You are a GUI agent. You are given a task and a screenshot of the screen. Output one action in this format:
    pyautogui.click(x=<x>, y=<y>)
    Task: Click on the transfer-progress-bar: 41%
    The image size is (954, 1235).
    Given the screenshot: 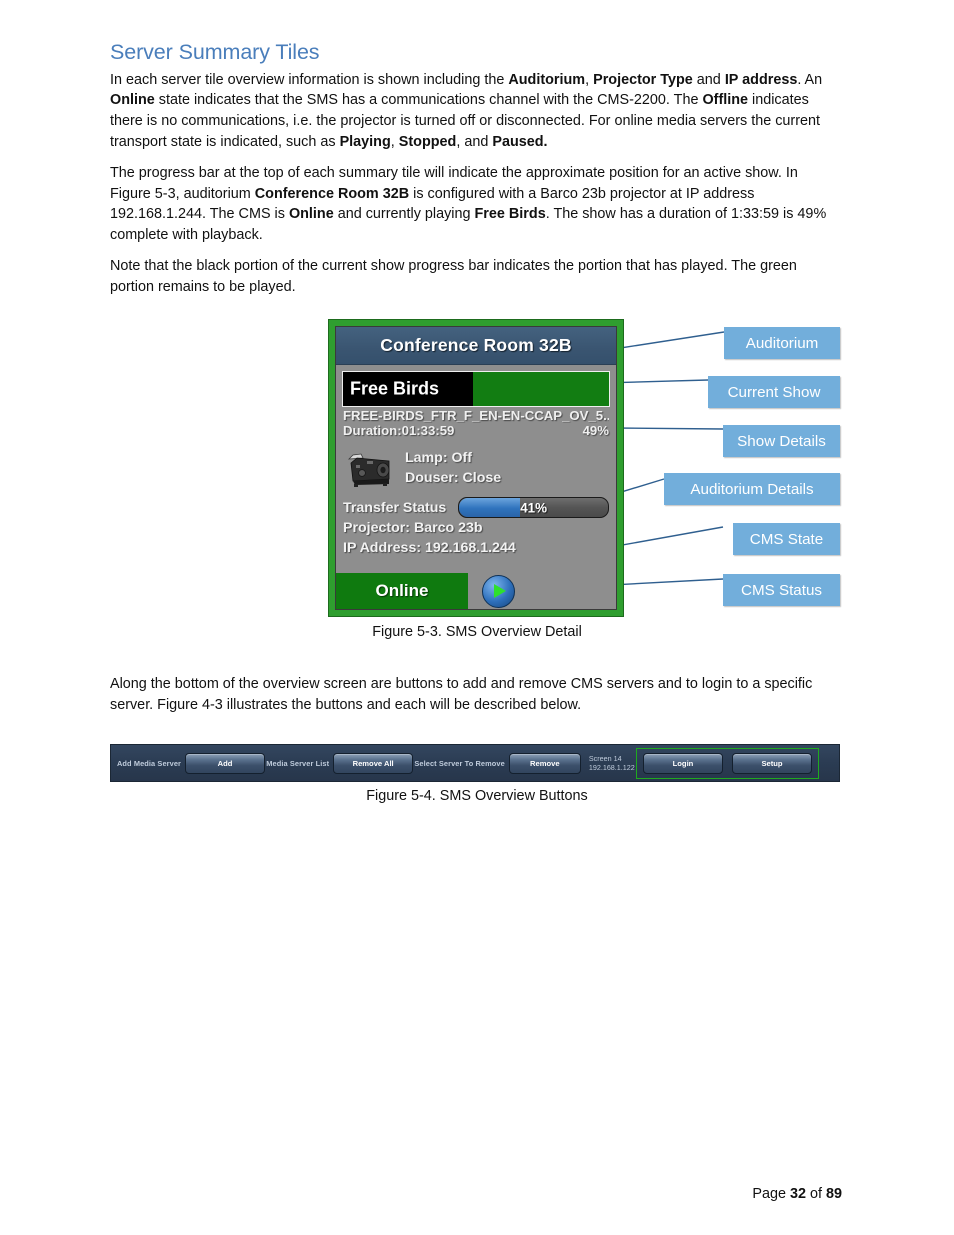 What is the action you would take?
    pyautogui.click(x=533, y=507)
    